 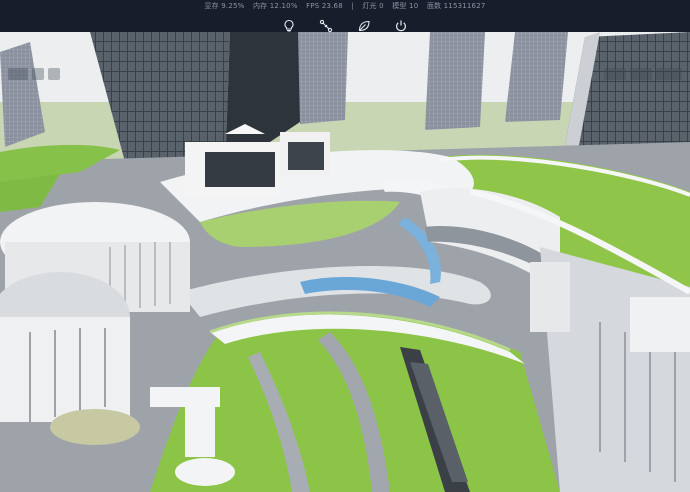 What do you see at coordinates (326, 26) in the screenshot?
I see `nodes-icon` at bounding box center [326, 26].